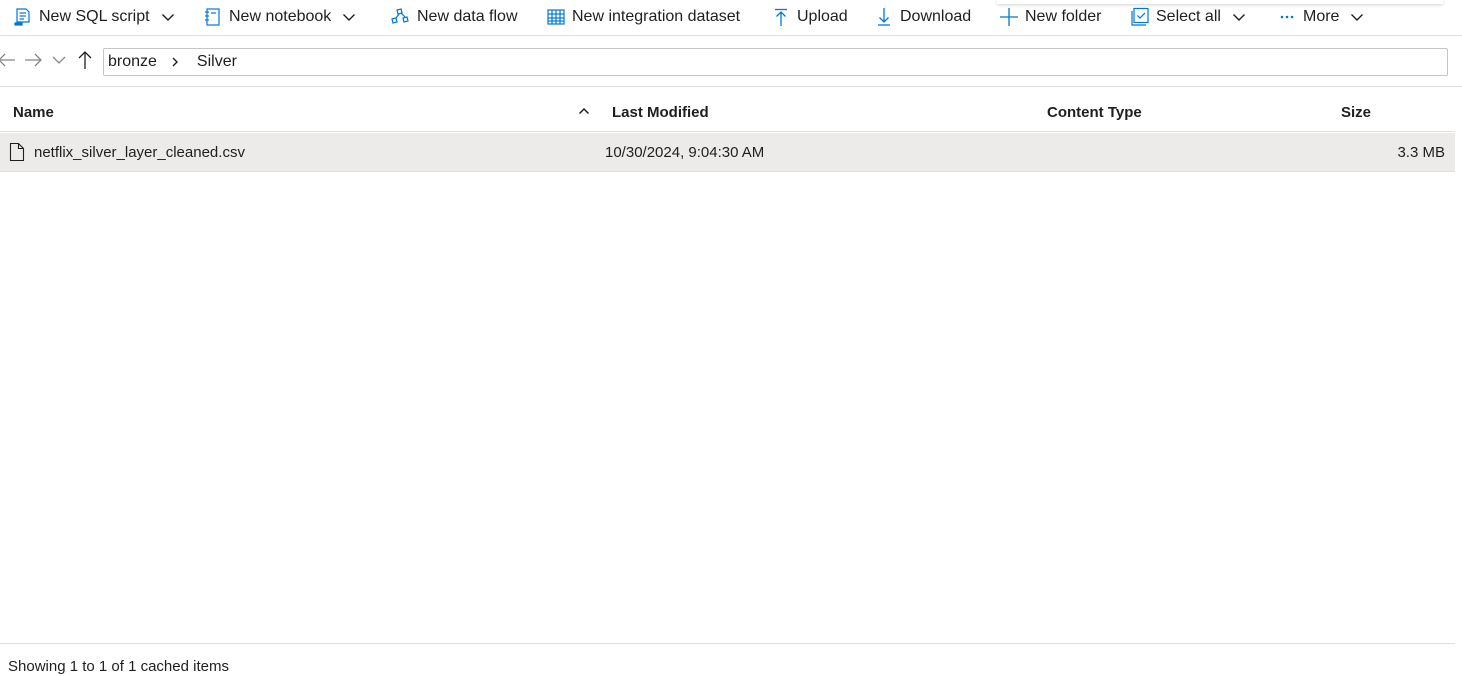  I want to click on new-sql-script-label: New SQL script, so click(94, 16).